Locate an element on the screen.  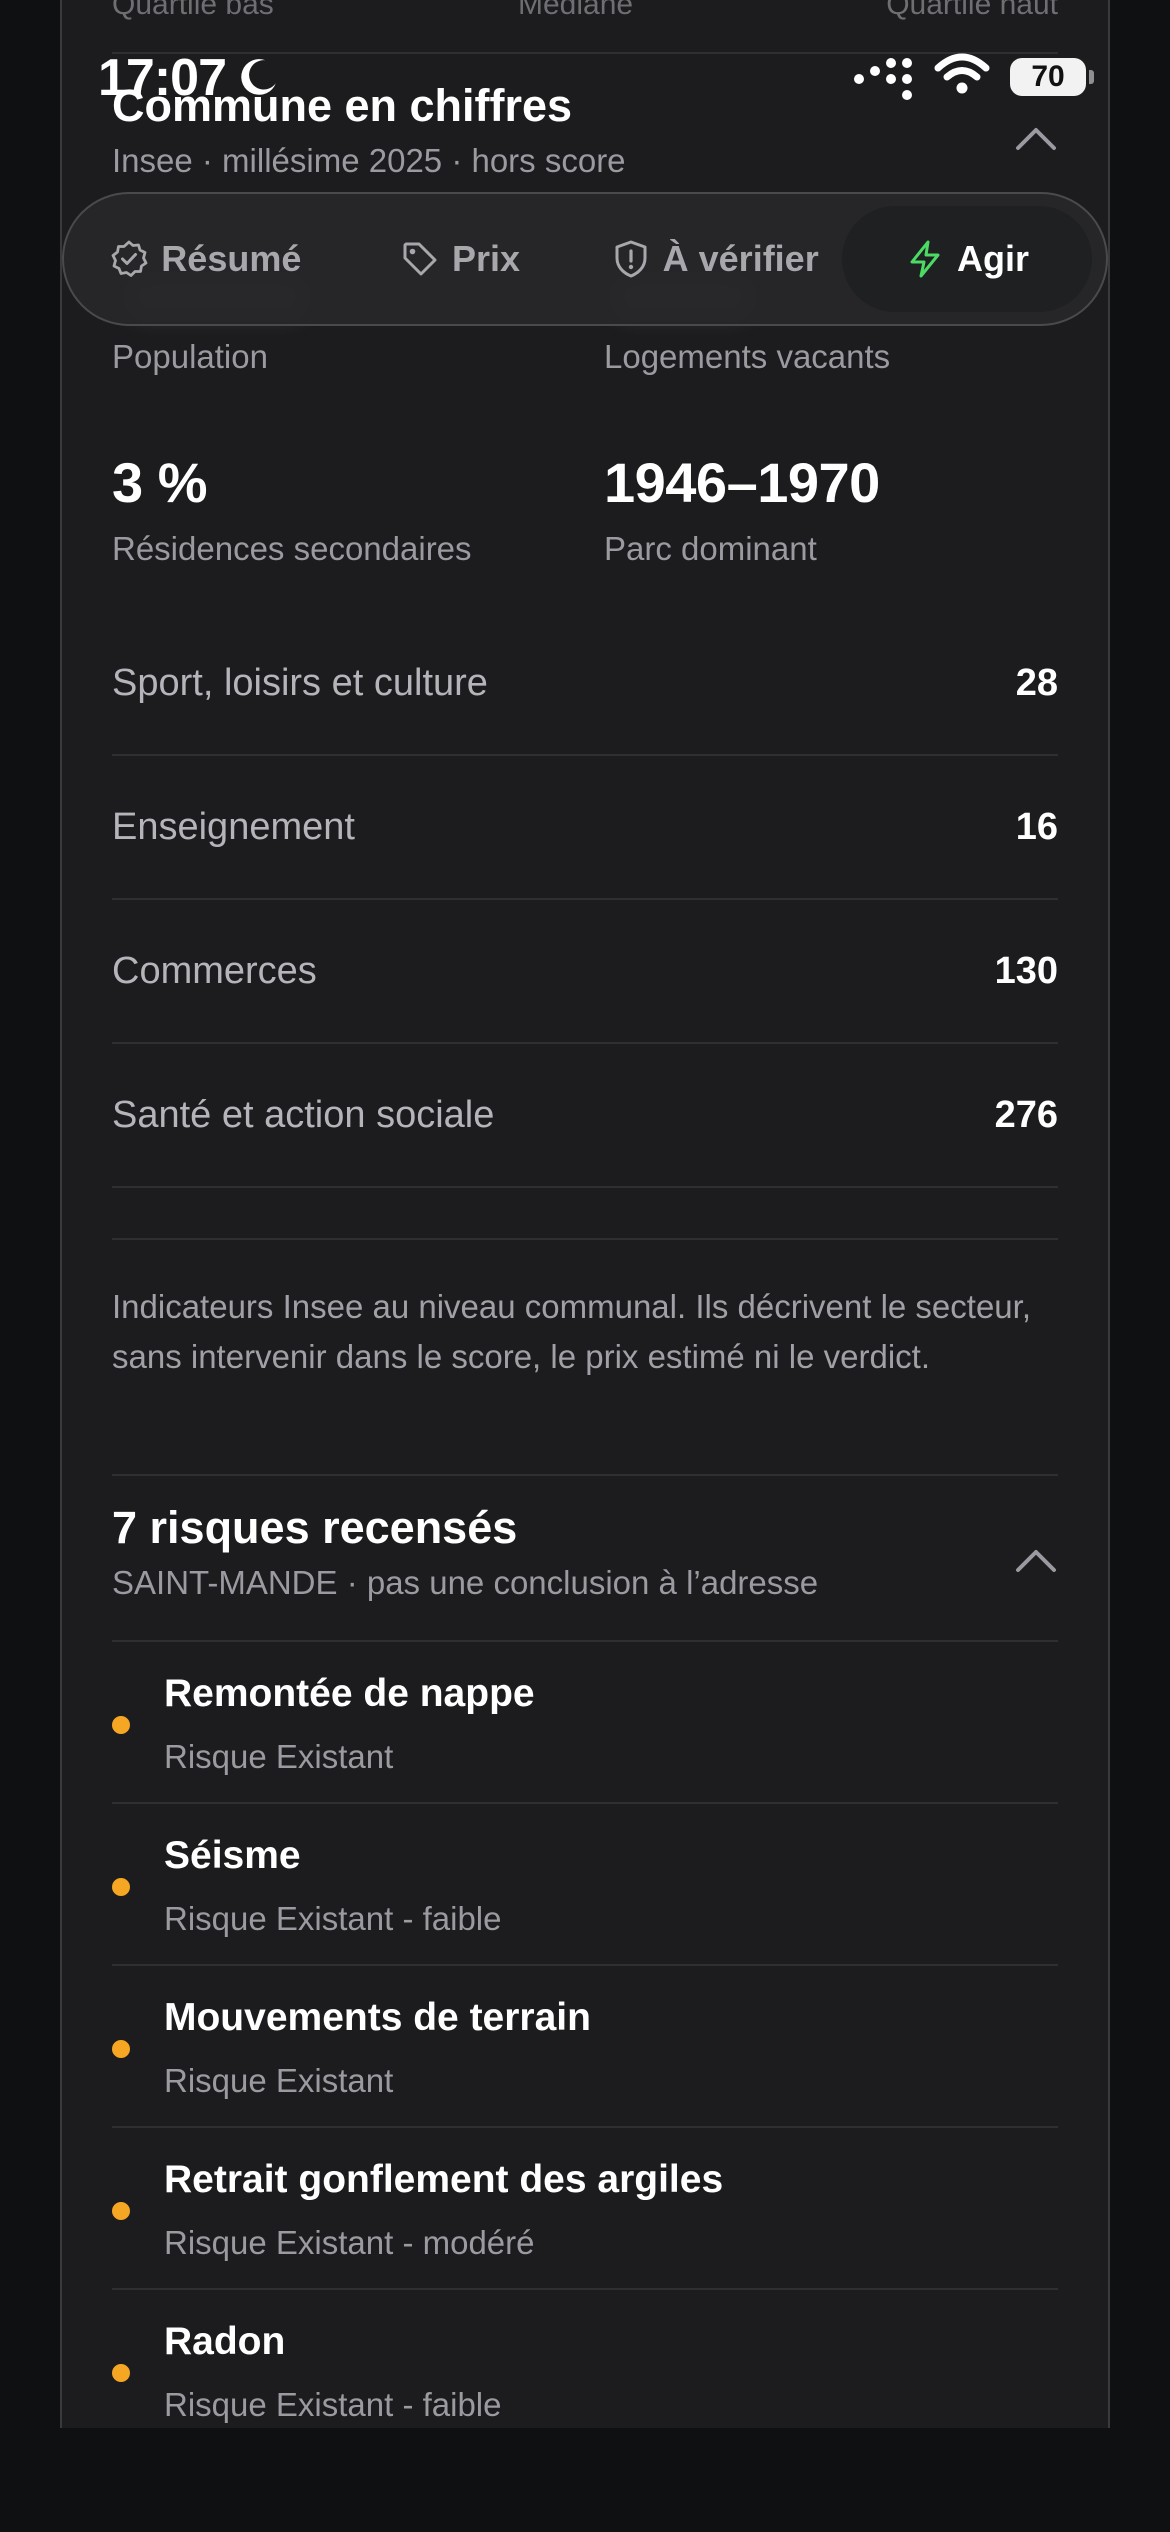
risk-name: Retrait gonflement des argiles is located at coordinates (444, 2179).